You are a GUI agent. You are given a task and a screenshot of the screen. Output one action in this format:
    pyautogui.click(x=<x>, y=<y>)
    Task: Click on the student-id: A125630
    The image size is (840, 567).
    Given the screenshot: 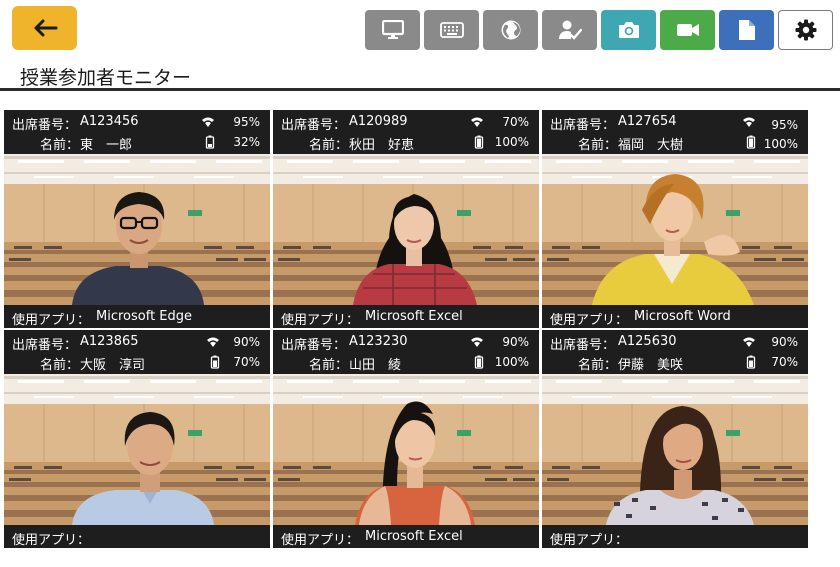 What is the action you would take?
    pyautogui.click(x=647, y=341)
    